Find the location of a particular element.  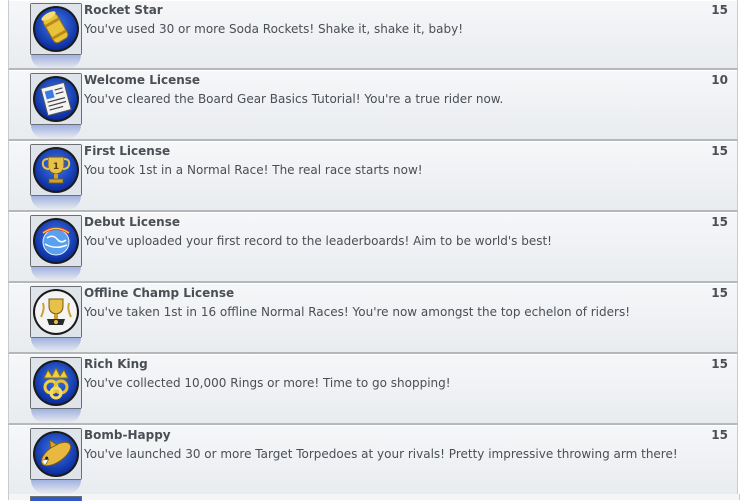

achievement-item-partial is located at coordinates (374, 497).